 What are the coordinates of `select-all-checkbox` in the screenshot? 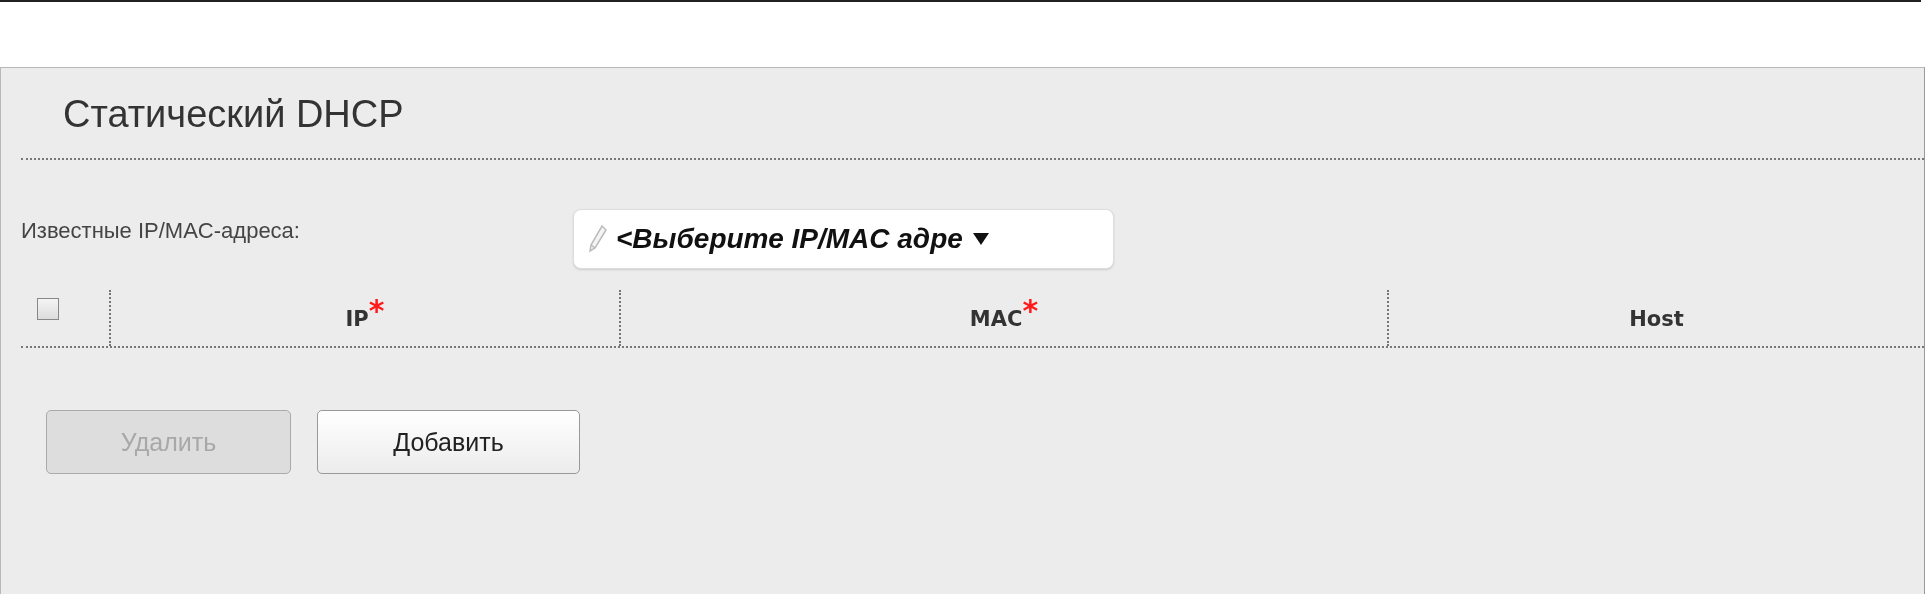 It's located at (48, 309).